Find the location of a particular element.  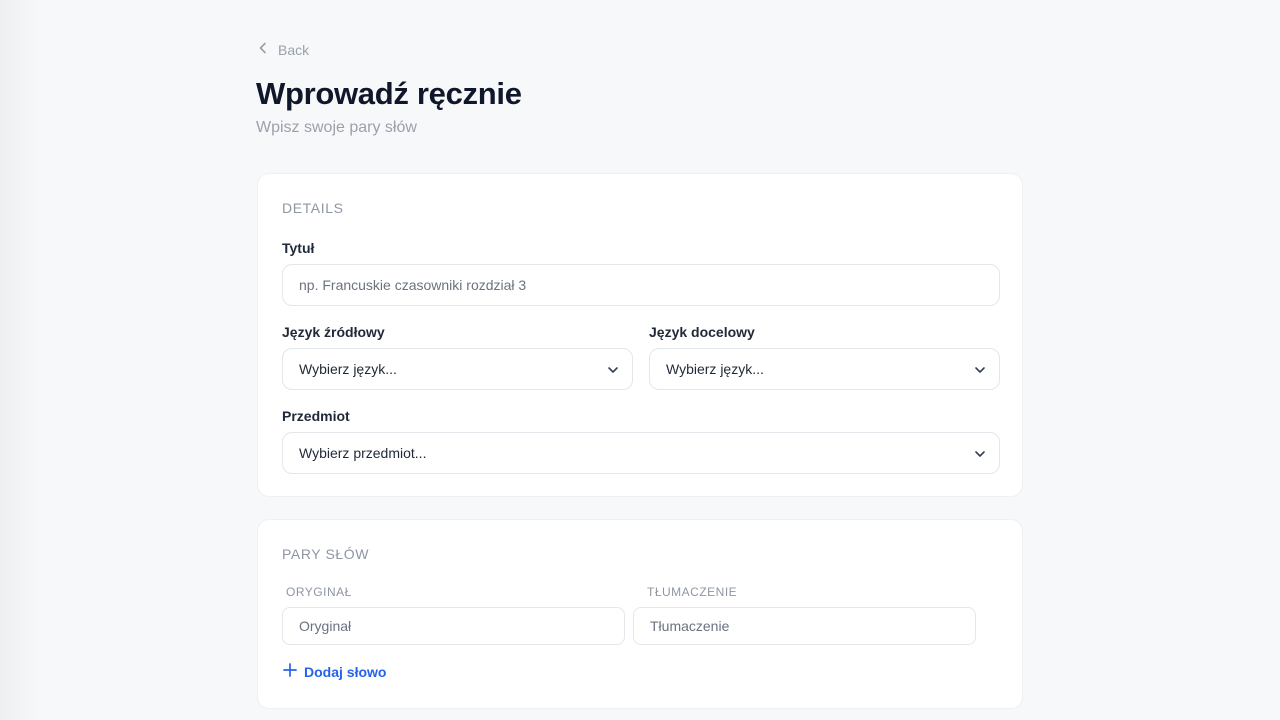

title-input-placeholder: np. Francuskie czasowniki rozdział 3 is located at coordinates (413, 285).